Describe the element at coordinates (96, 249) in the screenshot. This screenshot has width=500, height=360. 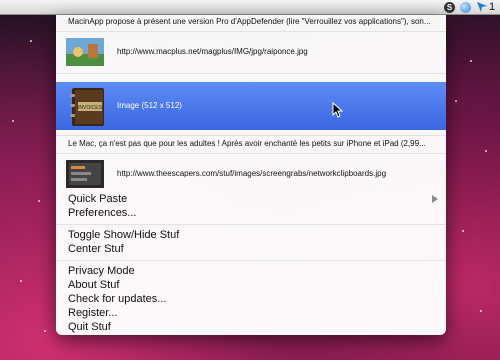
I see `center-stuf-menu-item: Center Stuf` at that location.